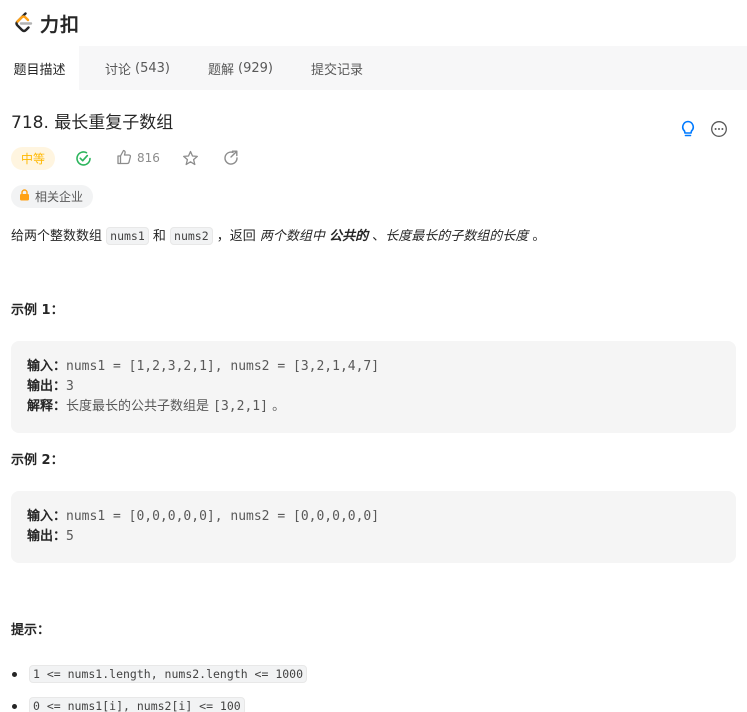  I want to click on accepted-check-icon, so click(83, 158).